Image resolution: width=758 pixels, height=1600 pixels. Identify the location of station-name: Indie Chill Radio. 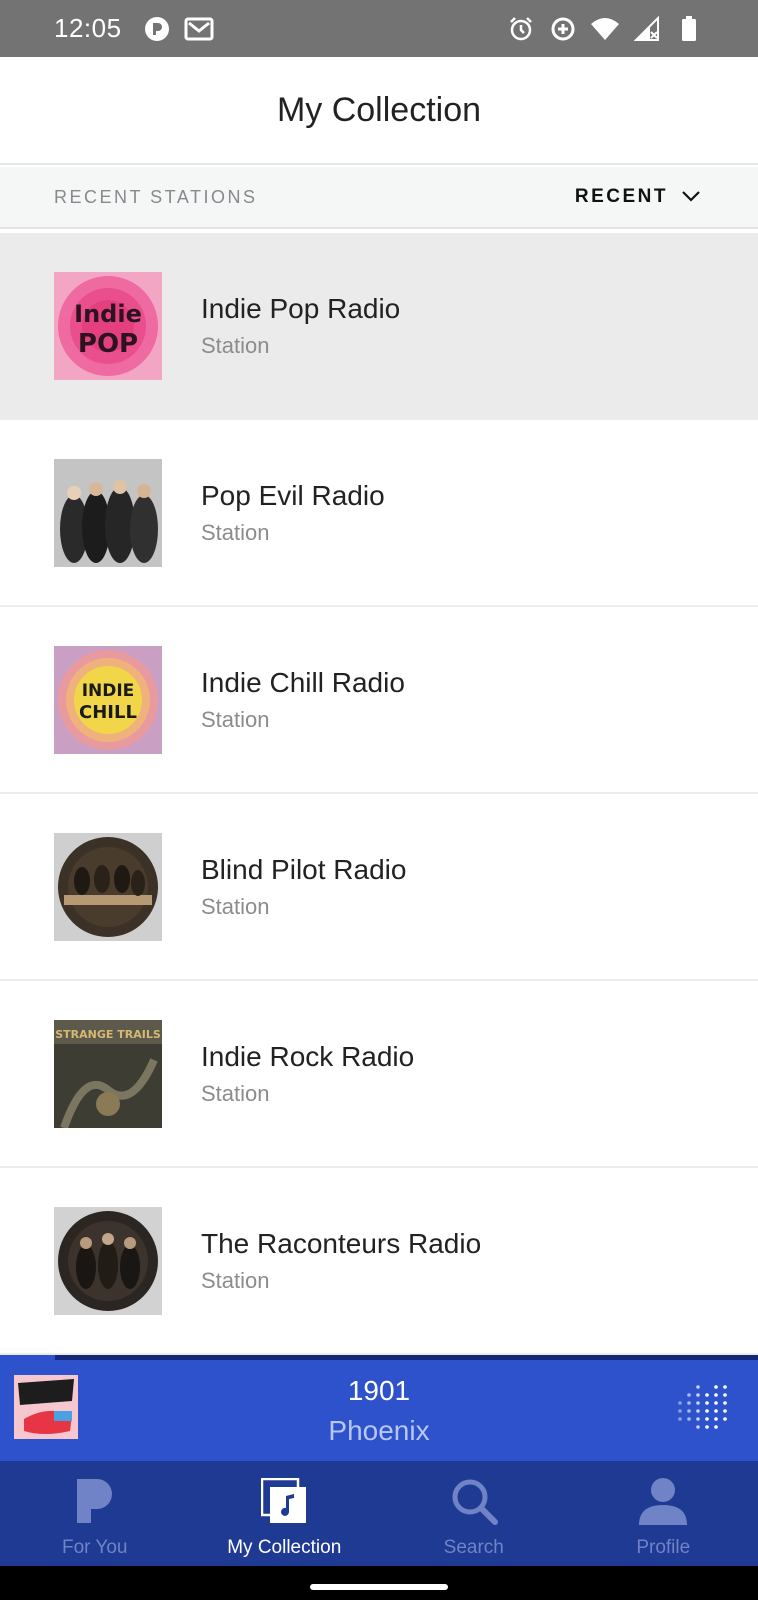
(303, 682).